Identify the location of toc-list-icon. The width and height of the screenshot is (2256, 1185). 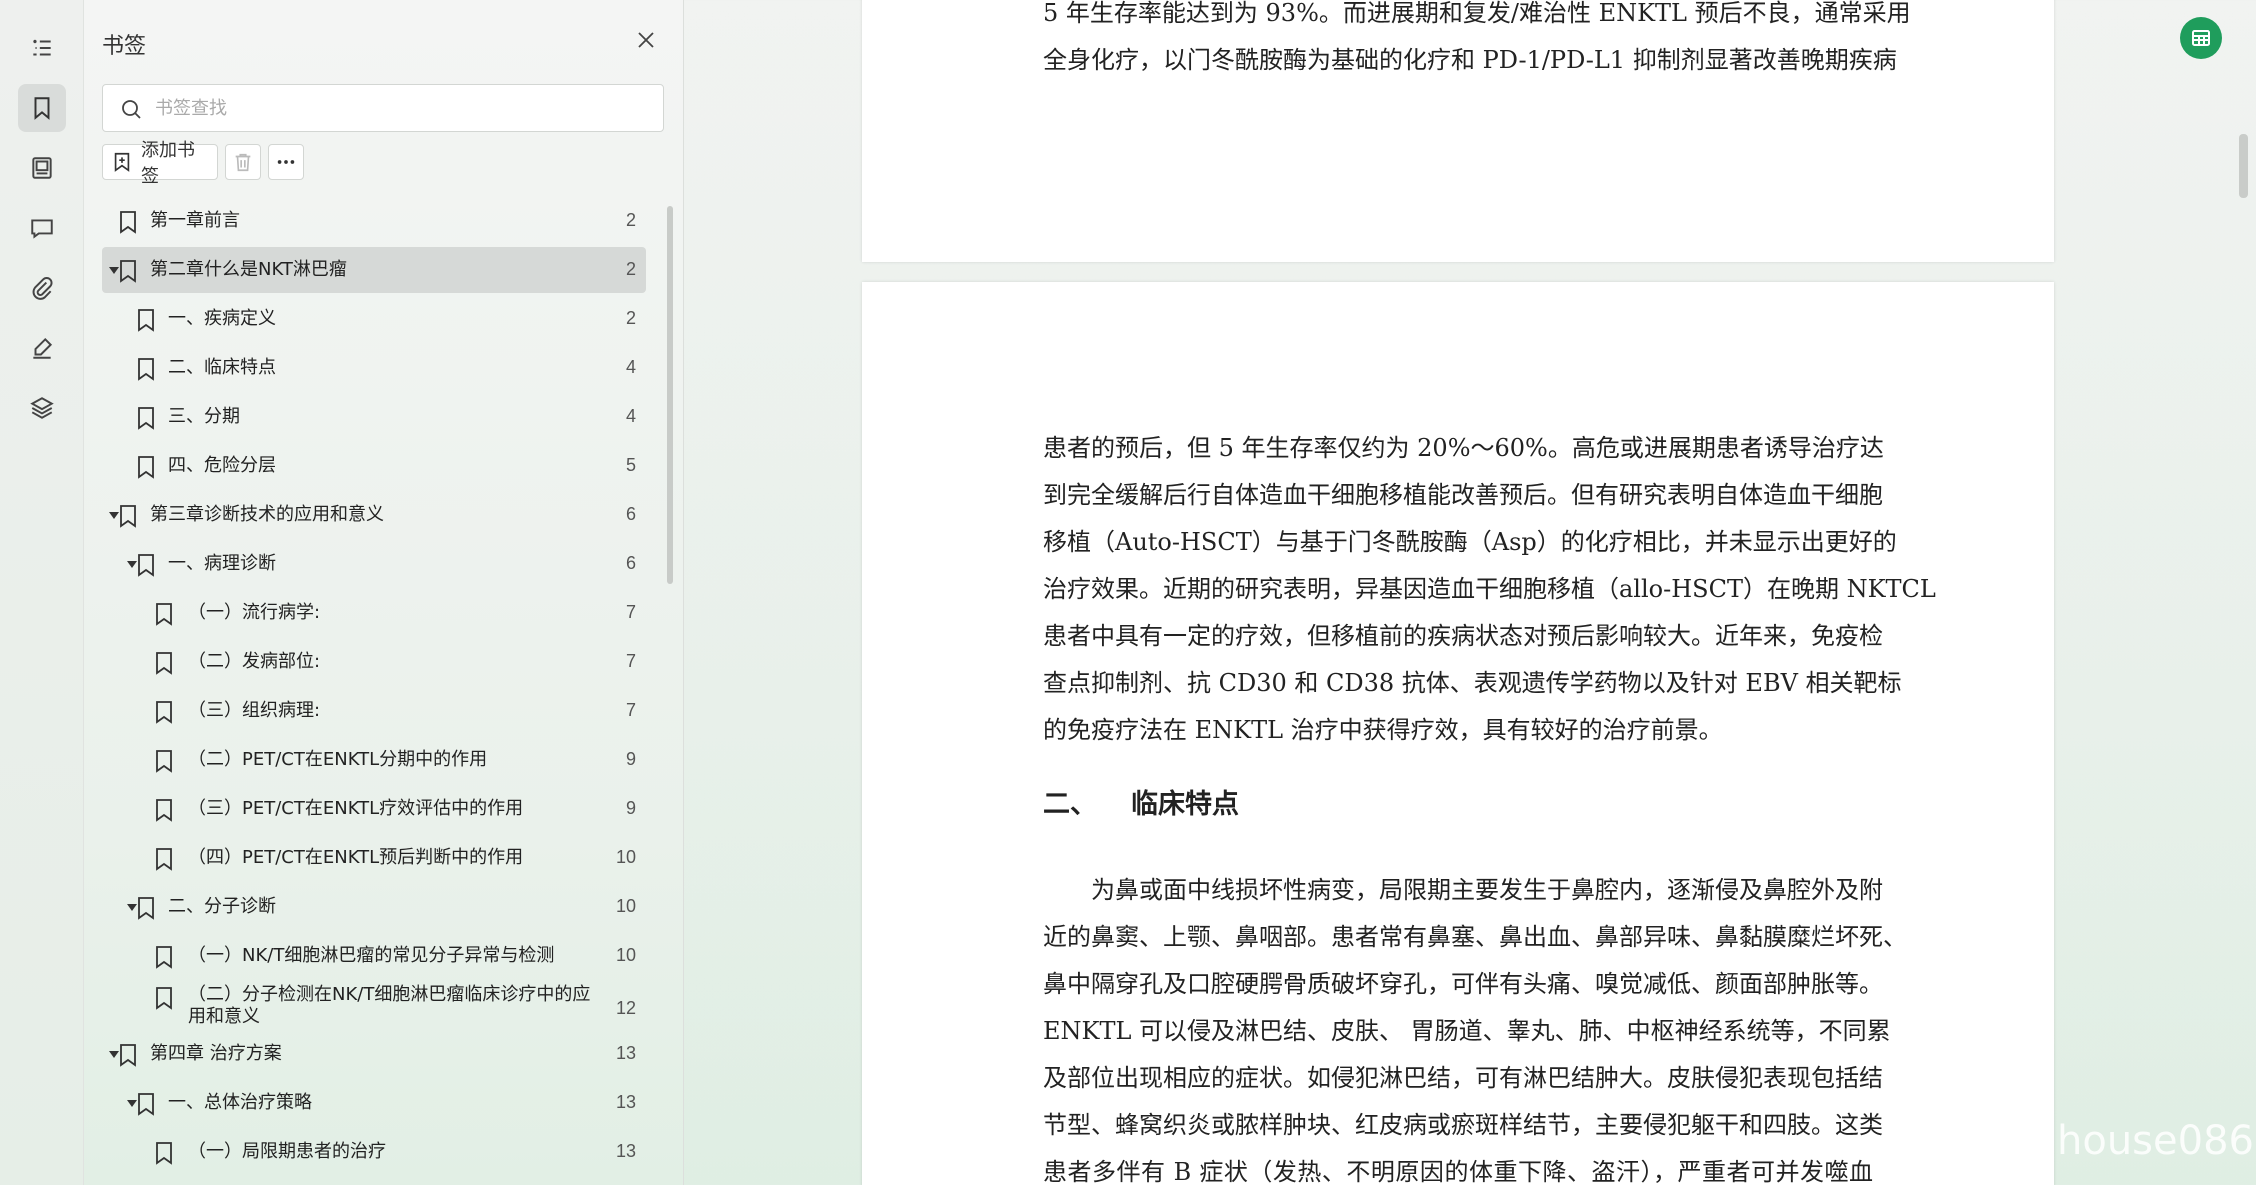
(42, 47).